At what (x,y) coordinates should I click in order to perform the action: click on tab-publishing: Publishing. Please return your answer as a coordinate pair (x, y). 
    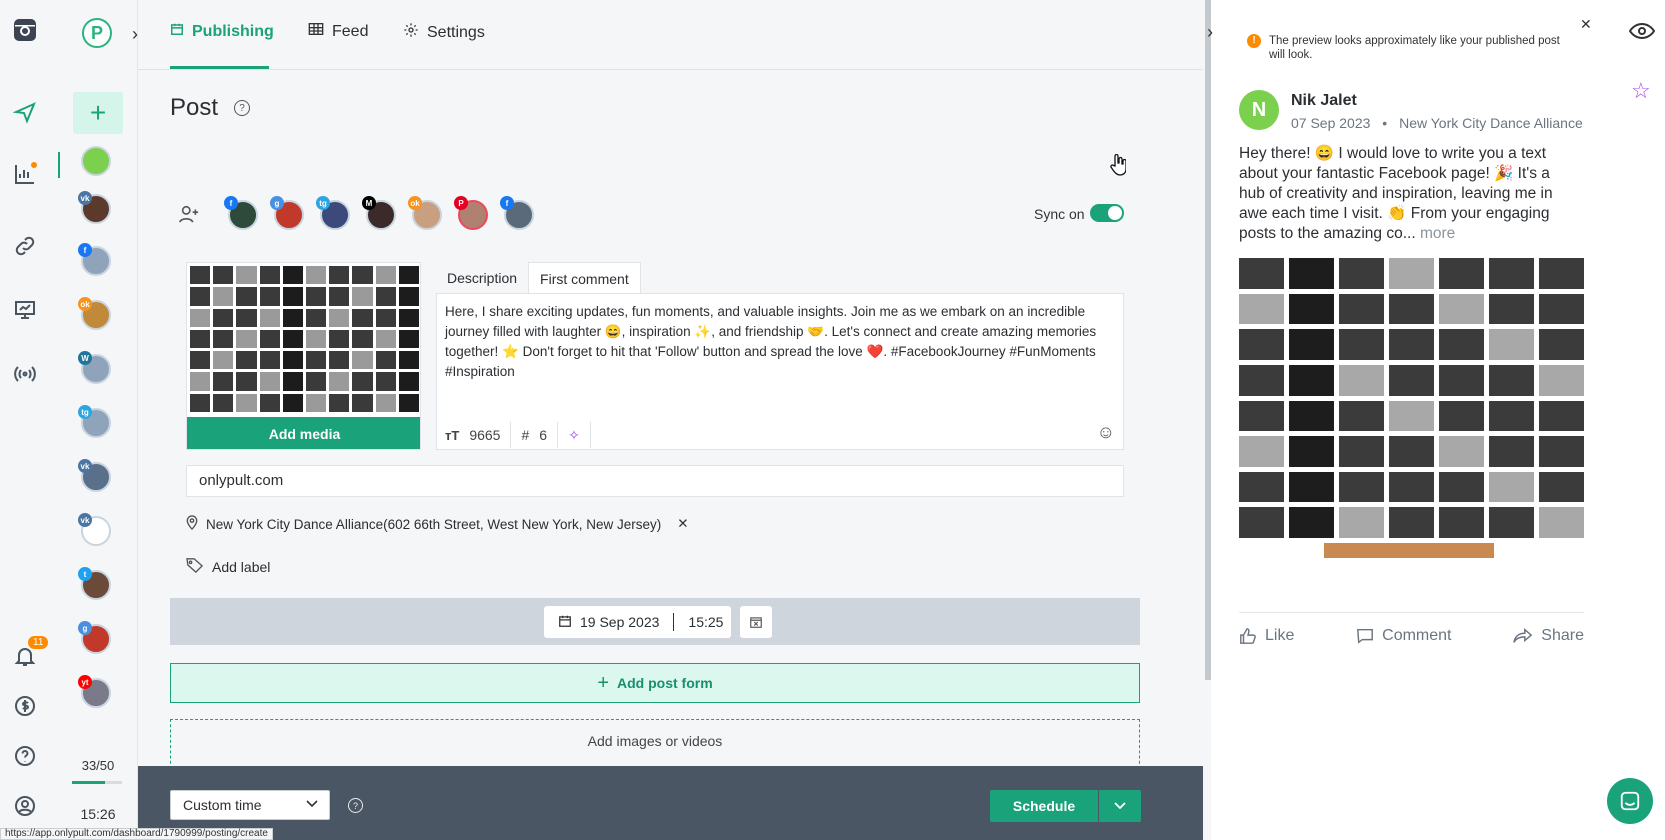
    Looking at the image, I should click on (222, 31).